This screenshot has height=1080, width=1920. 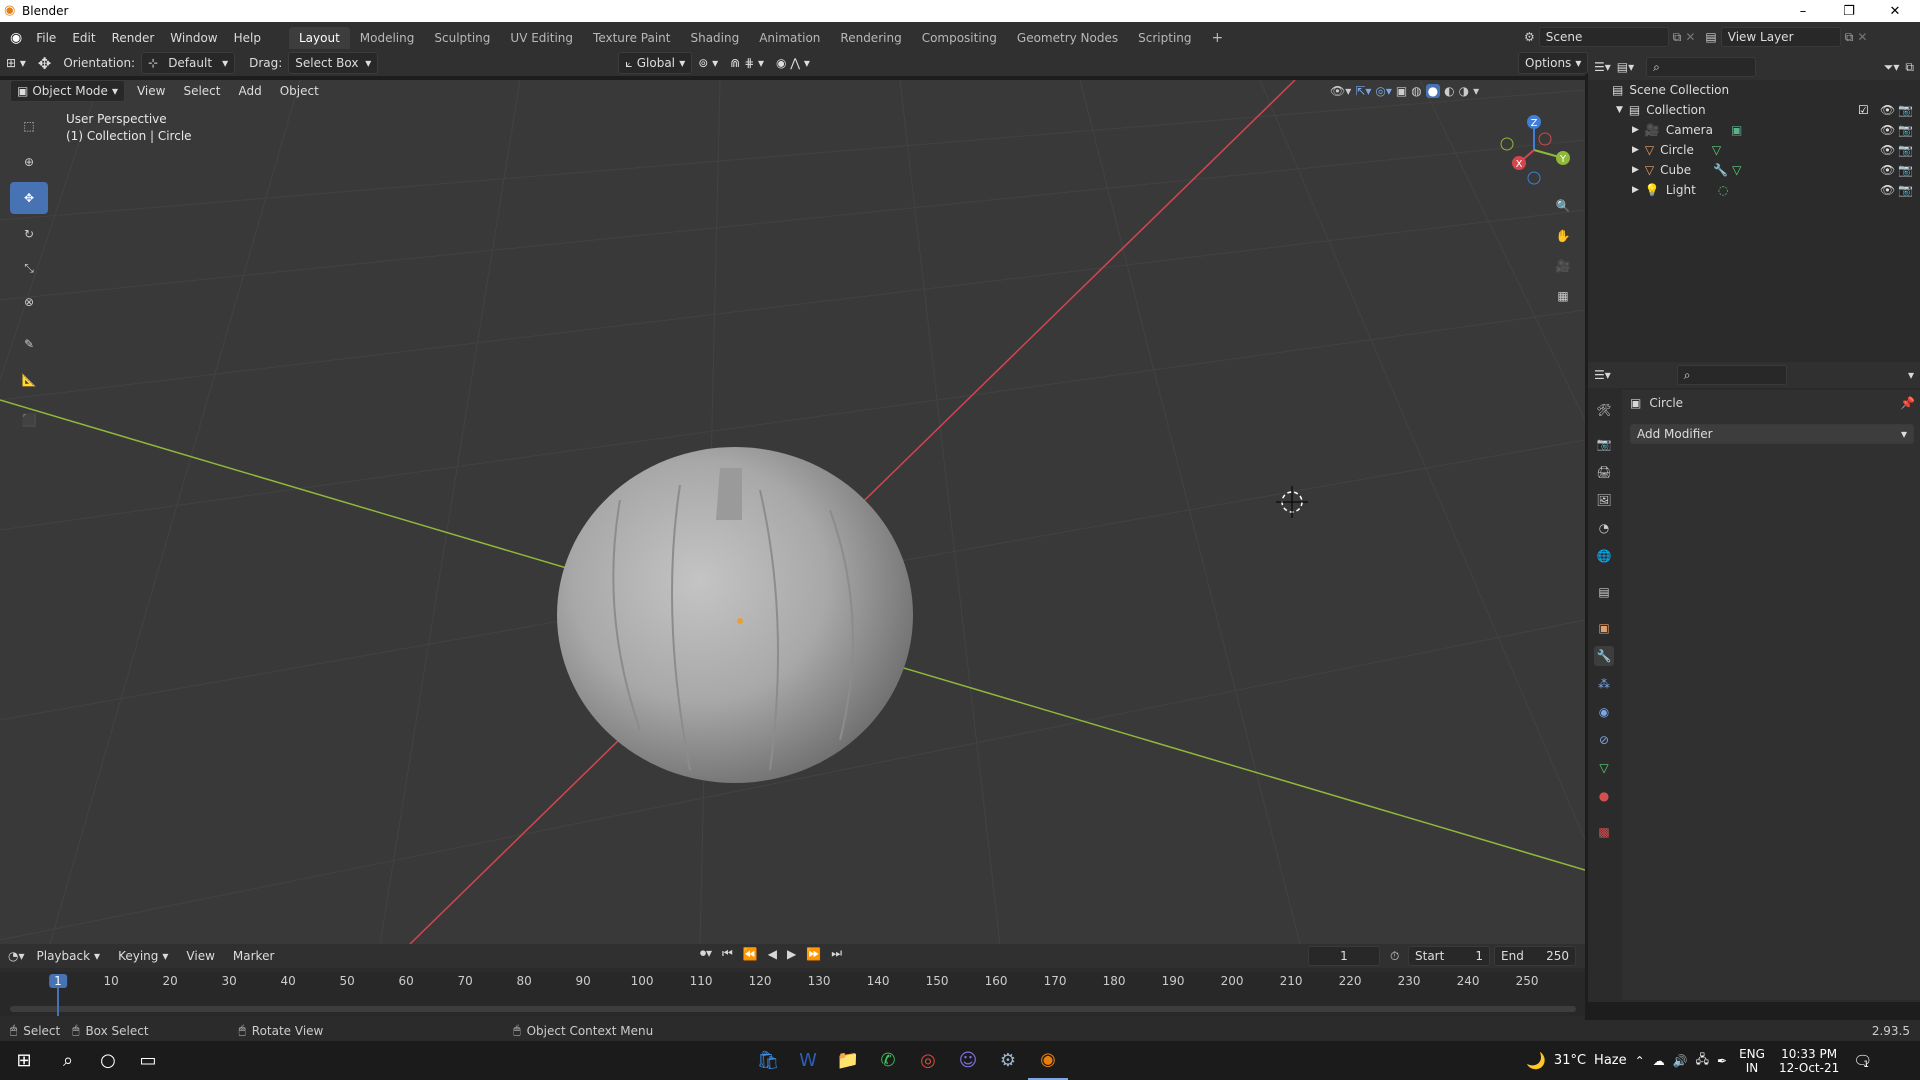 What do you see at coordinates (29, 380) in the screenshot?
I see `measure-tool: 📐` at bounding box center [29, 380].